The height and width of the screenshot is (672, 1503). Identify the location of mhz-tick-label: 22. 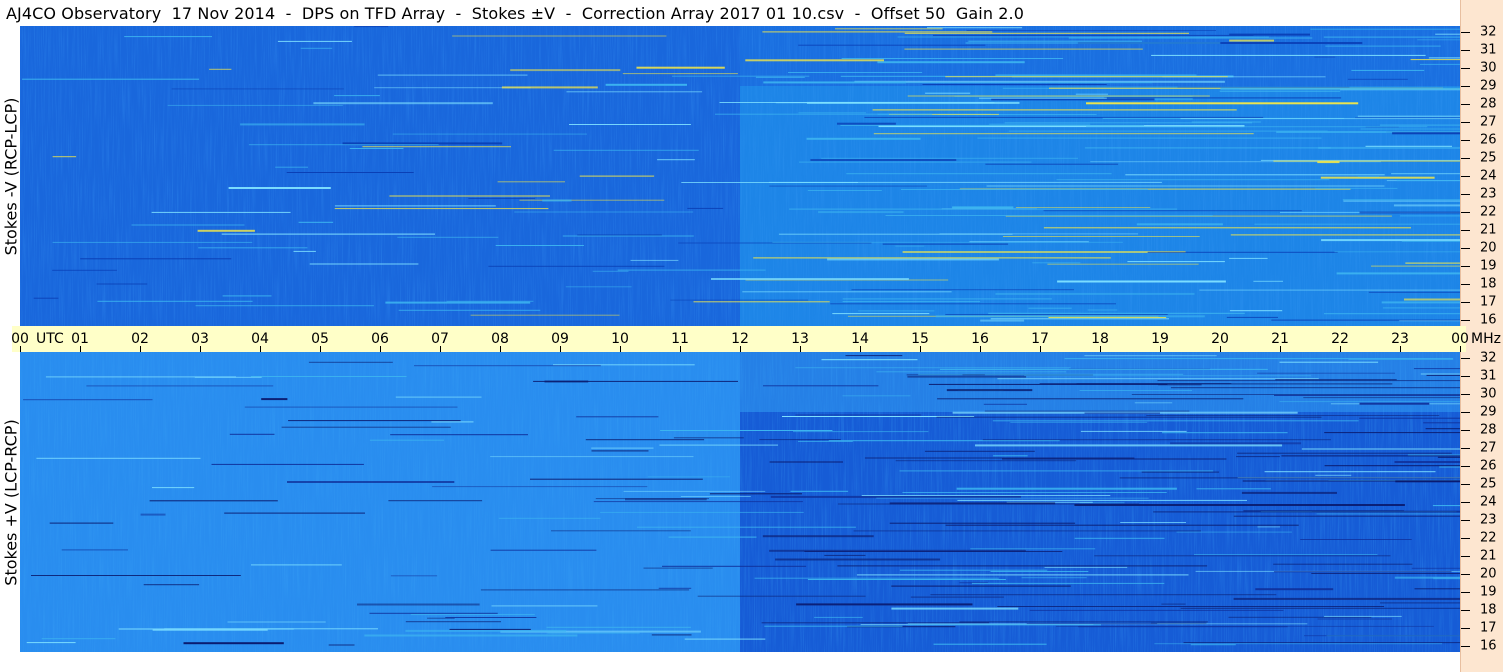
(1488, 538).